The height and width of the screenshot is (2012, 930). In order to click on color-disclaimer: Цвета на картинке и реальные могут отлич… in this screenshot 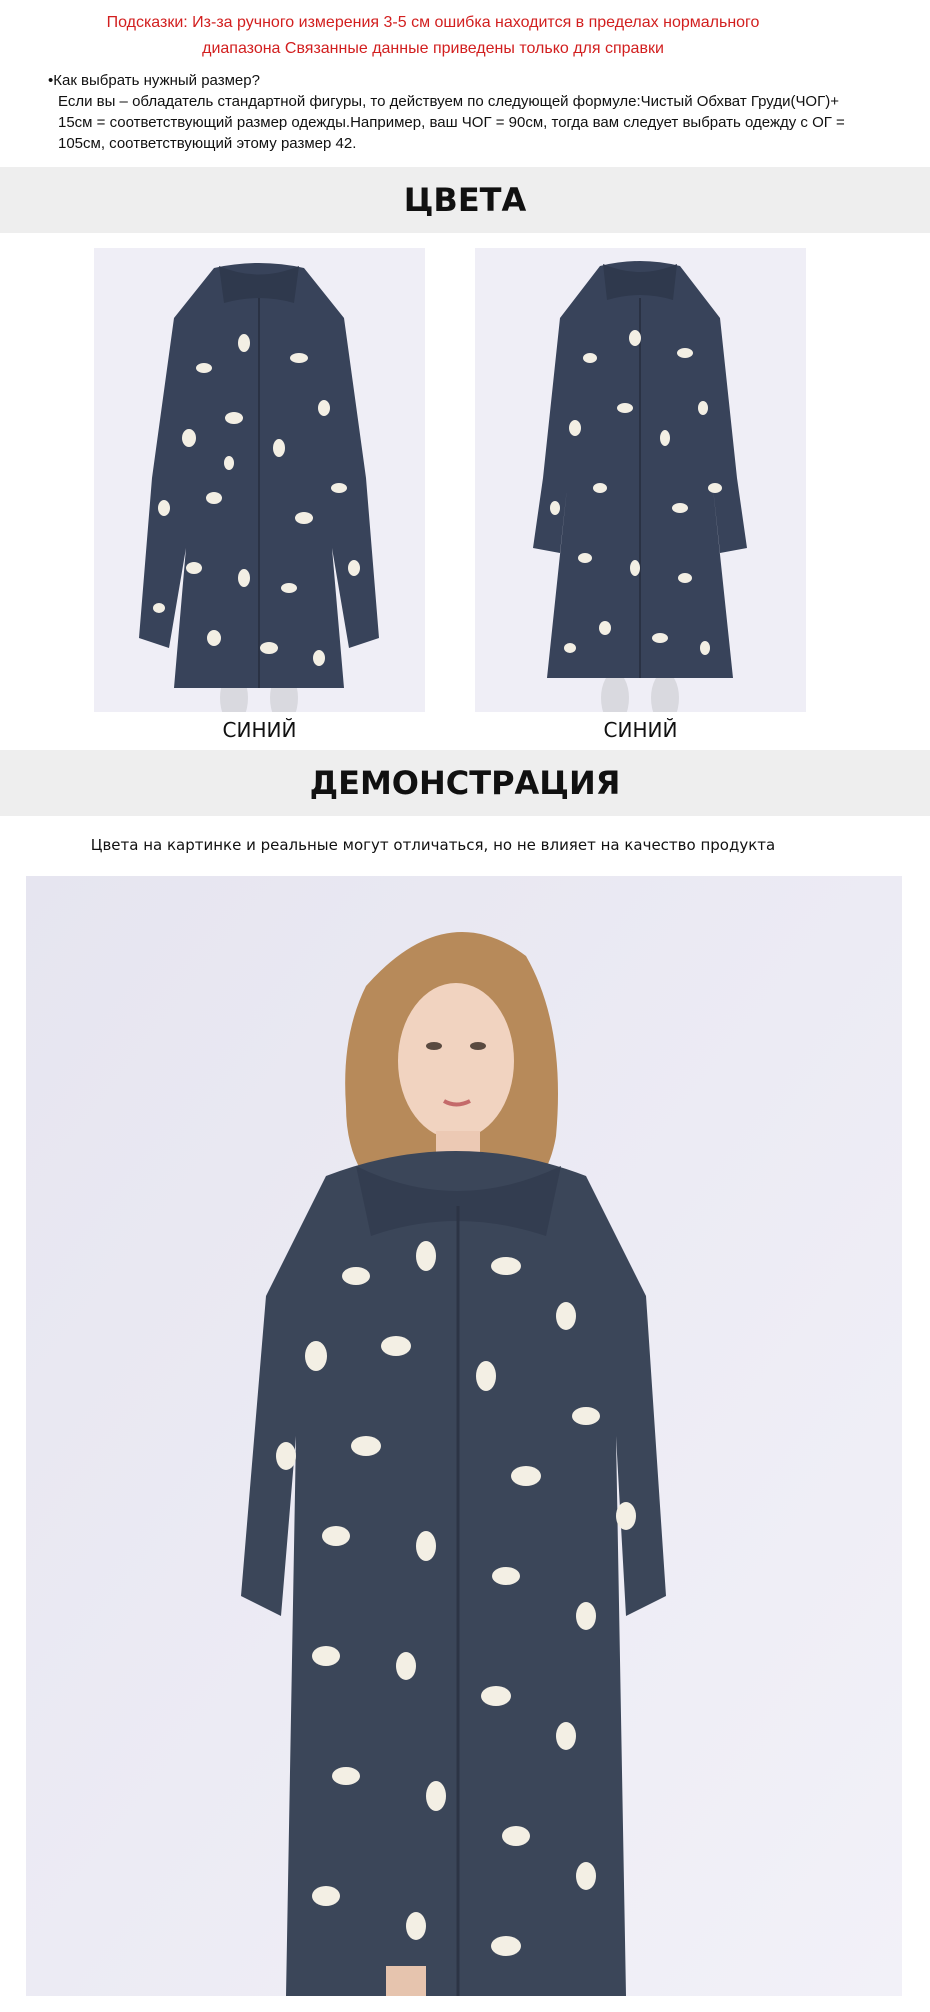, I will do `click(433, 845)`.